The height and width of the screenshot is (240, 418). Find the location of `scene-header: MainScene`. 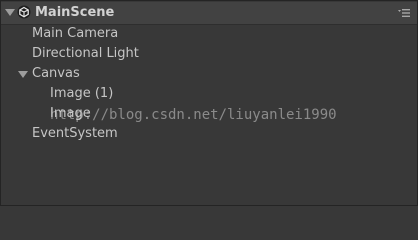

scene-header: MainScene is located at coordinates (209, 13).